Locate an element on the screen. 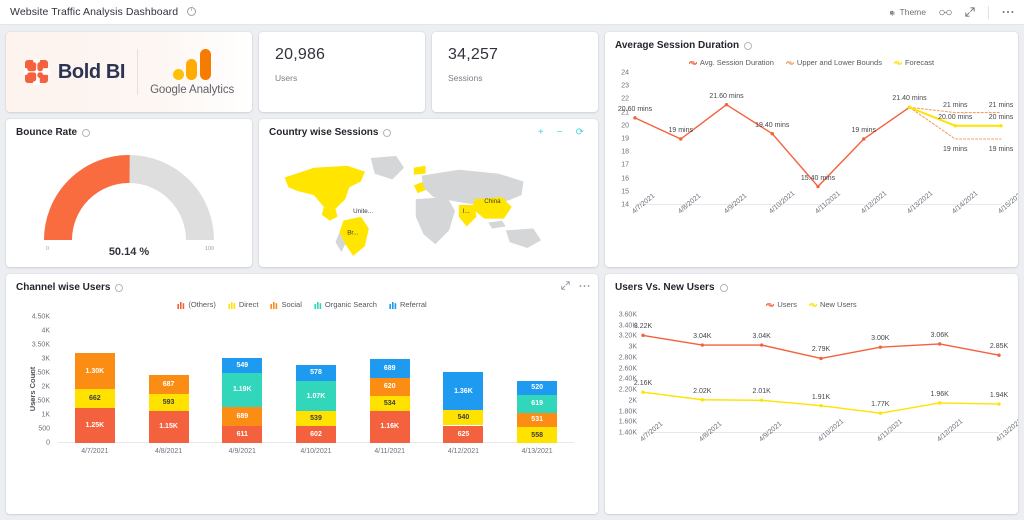  svg-text: China is located at coordinates (492, 201).